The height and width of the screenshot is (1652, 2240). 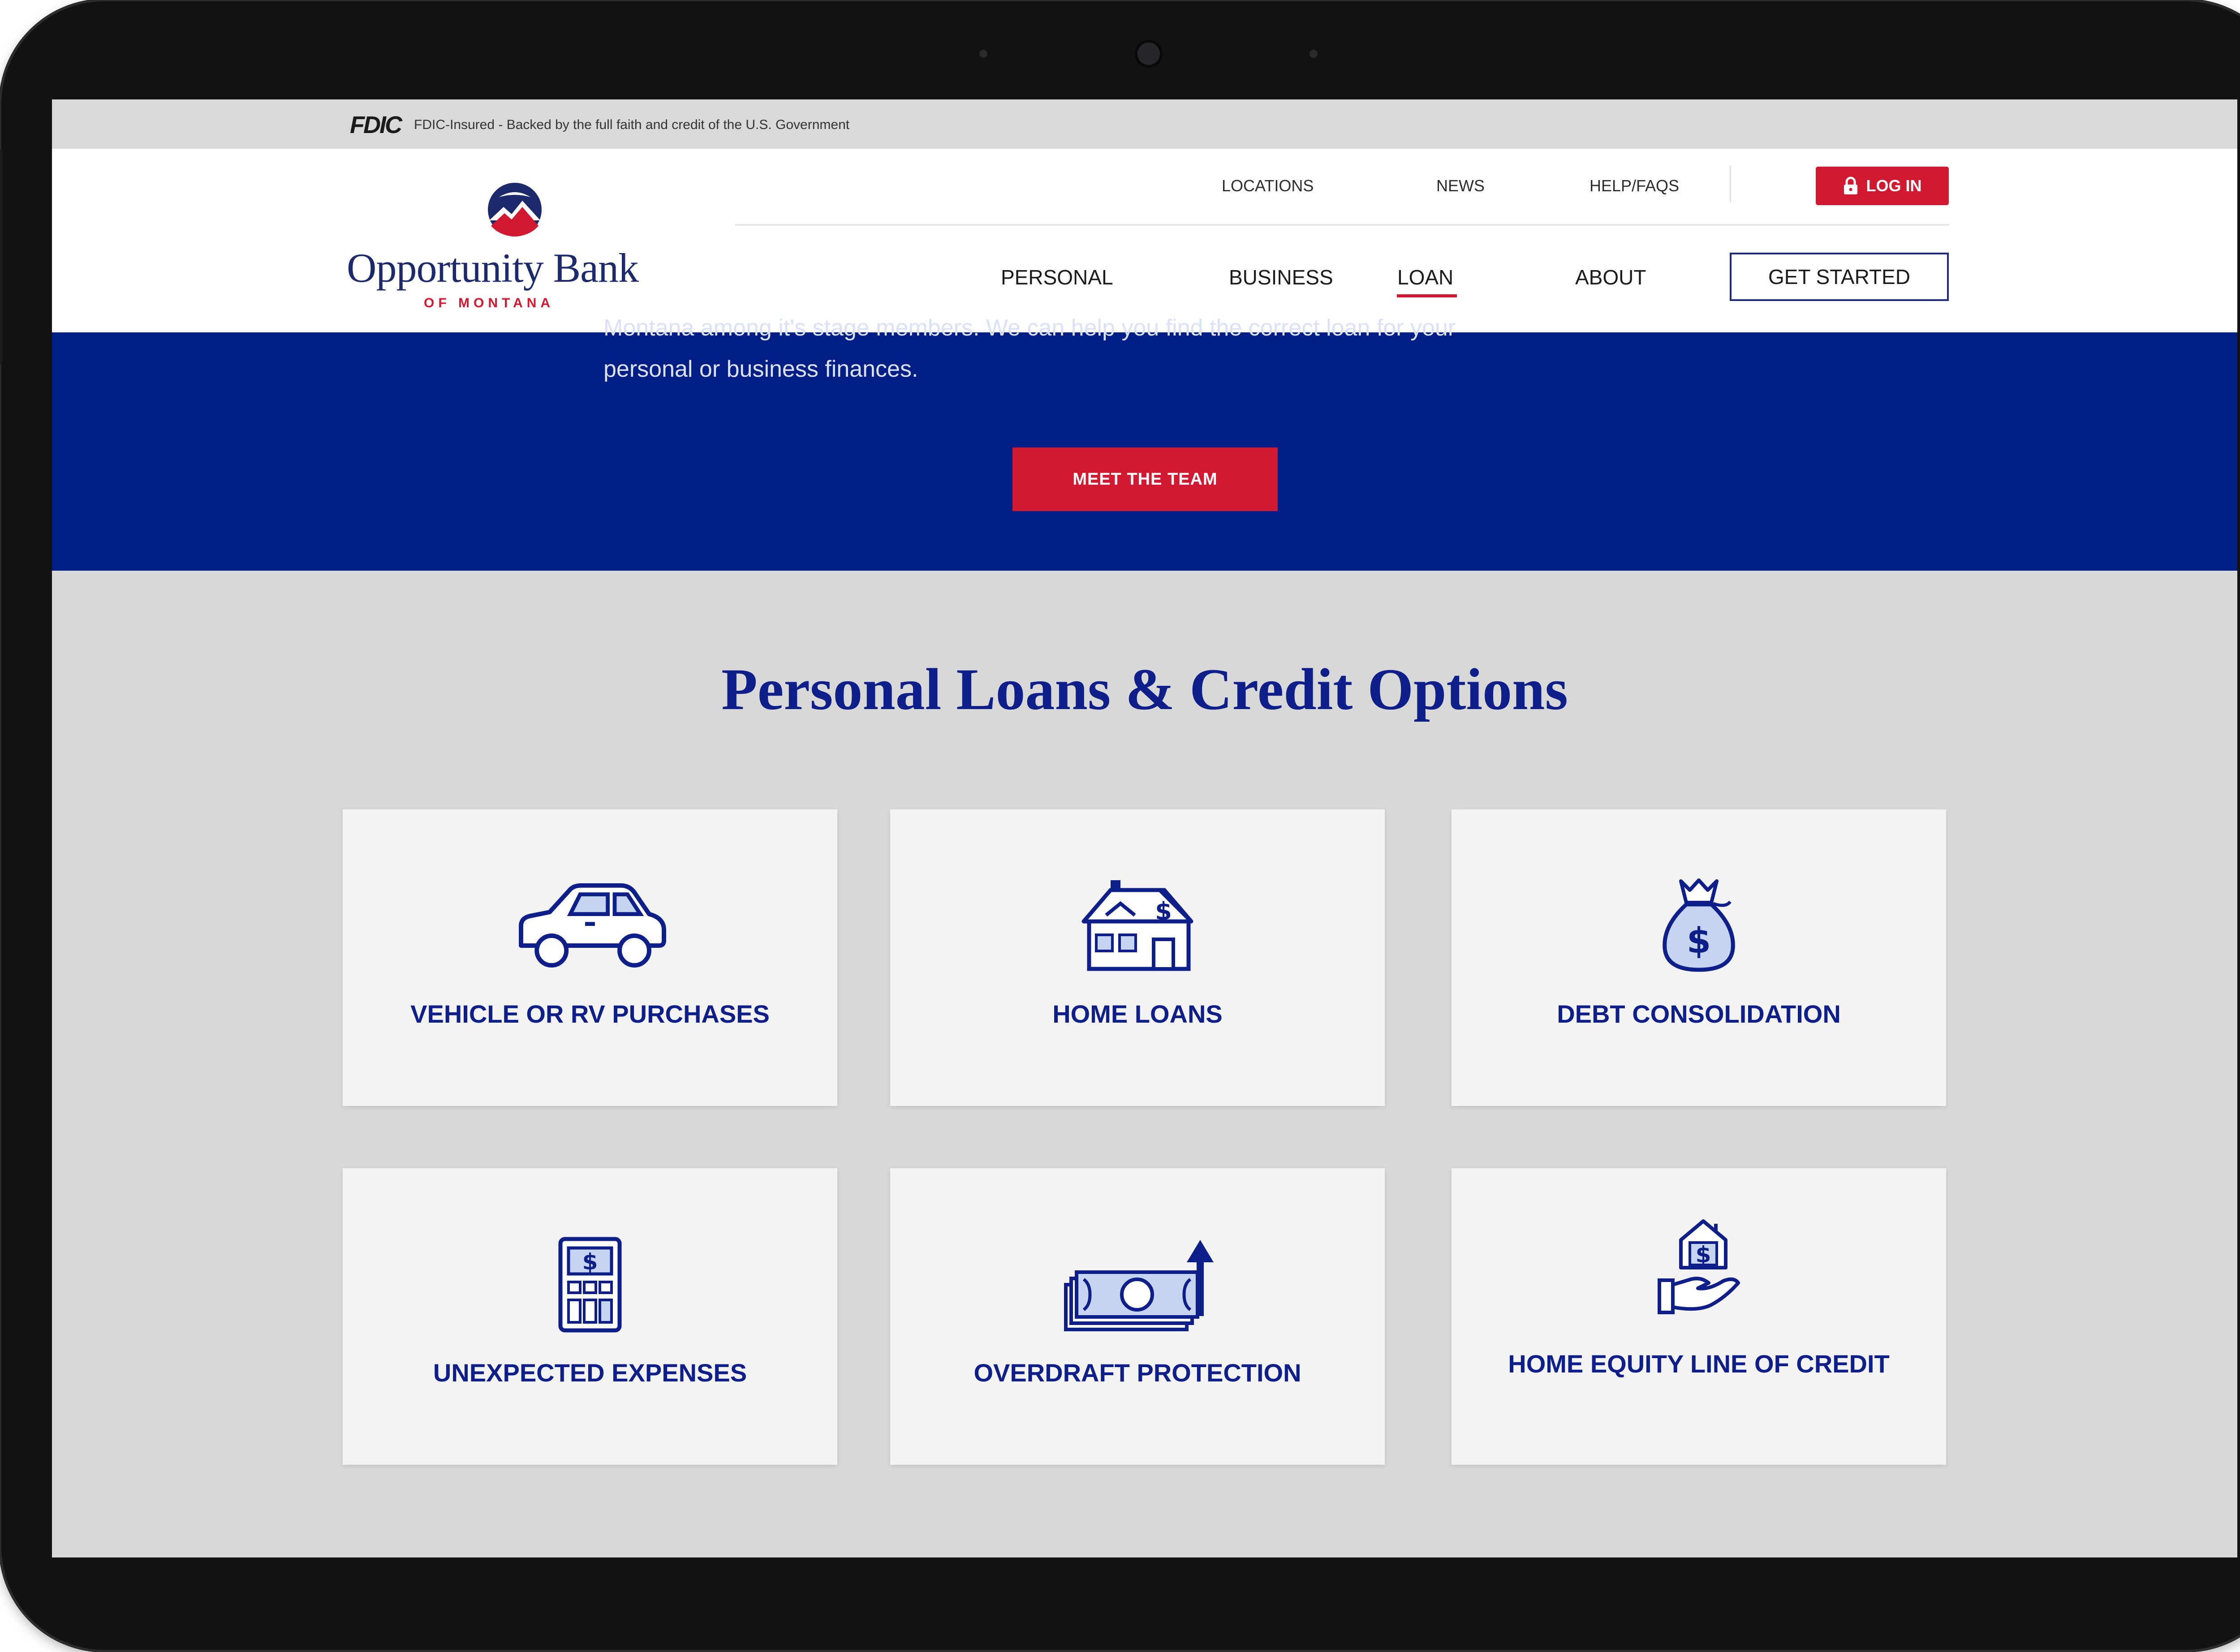 What do you see at coordinates (1137, 1373) in the screenshot?
I see `card-label: OVERDRAFT PROTECTION` at bounding box center [1137, 1373].